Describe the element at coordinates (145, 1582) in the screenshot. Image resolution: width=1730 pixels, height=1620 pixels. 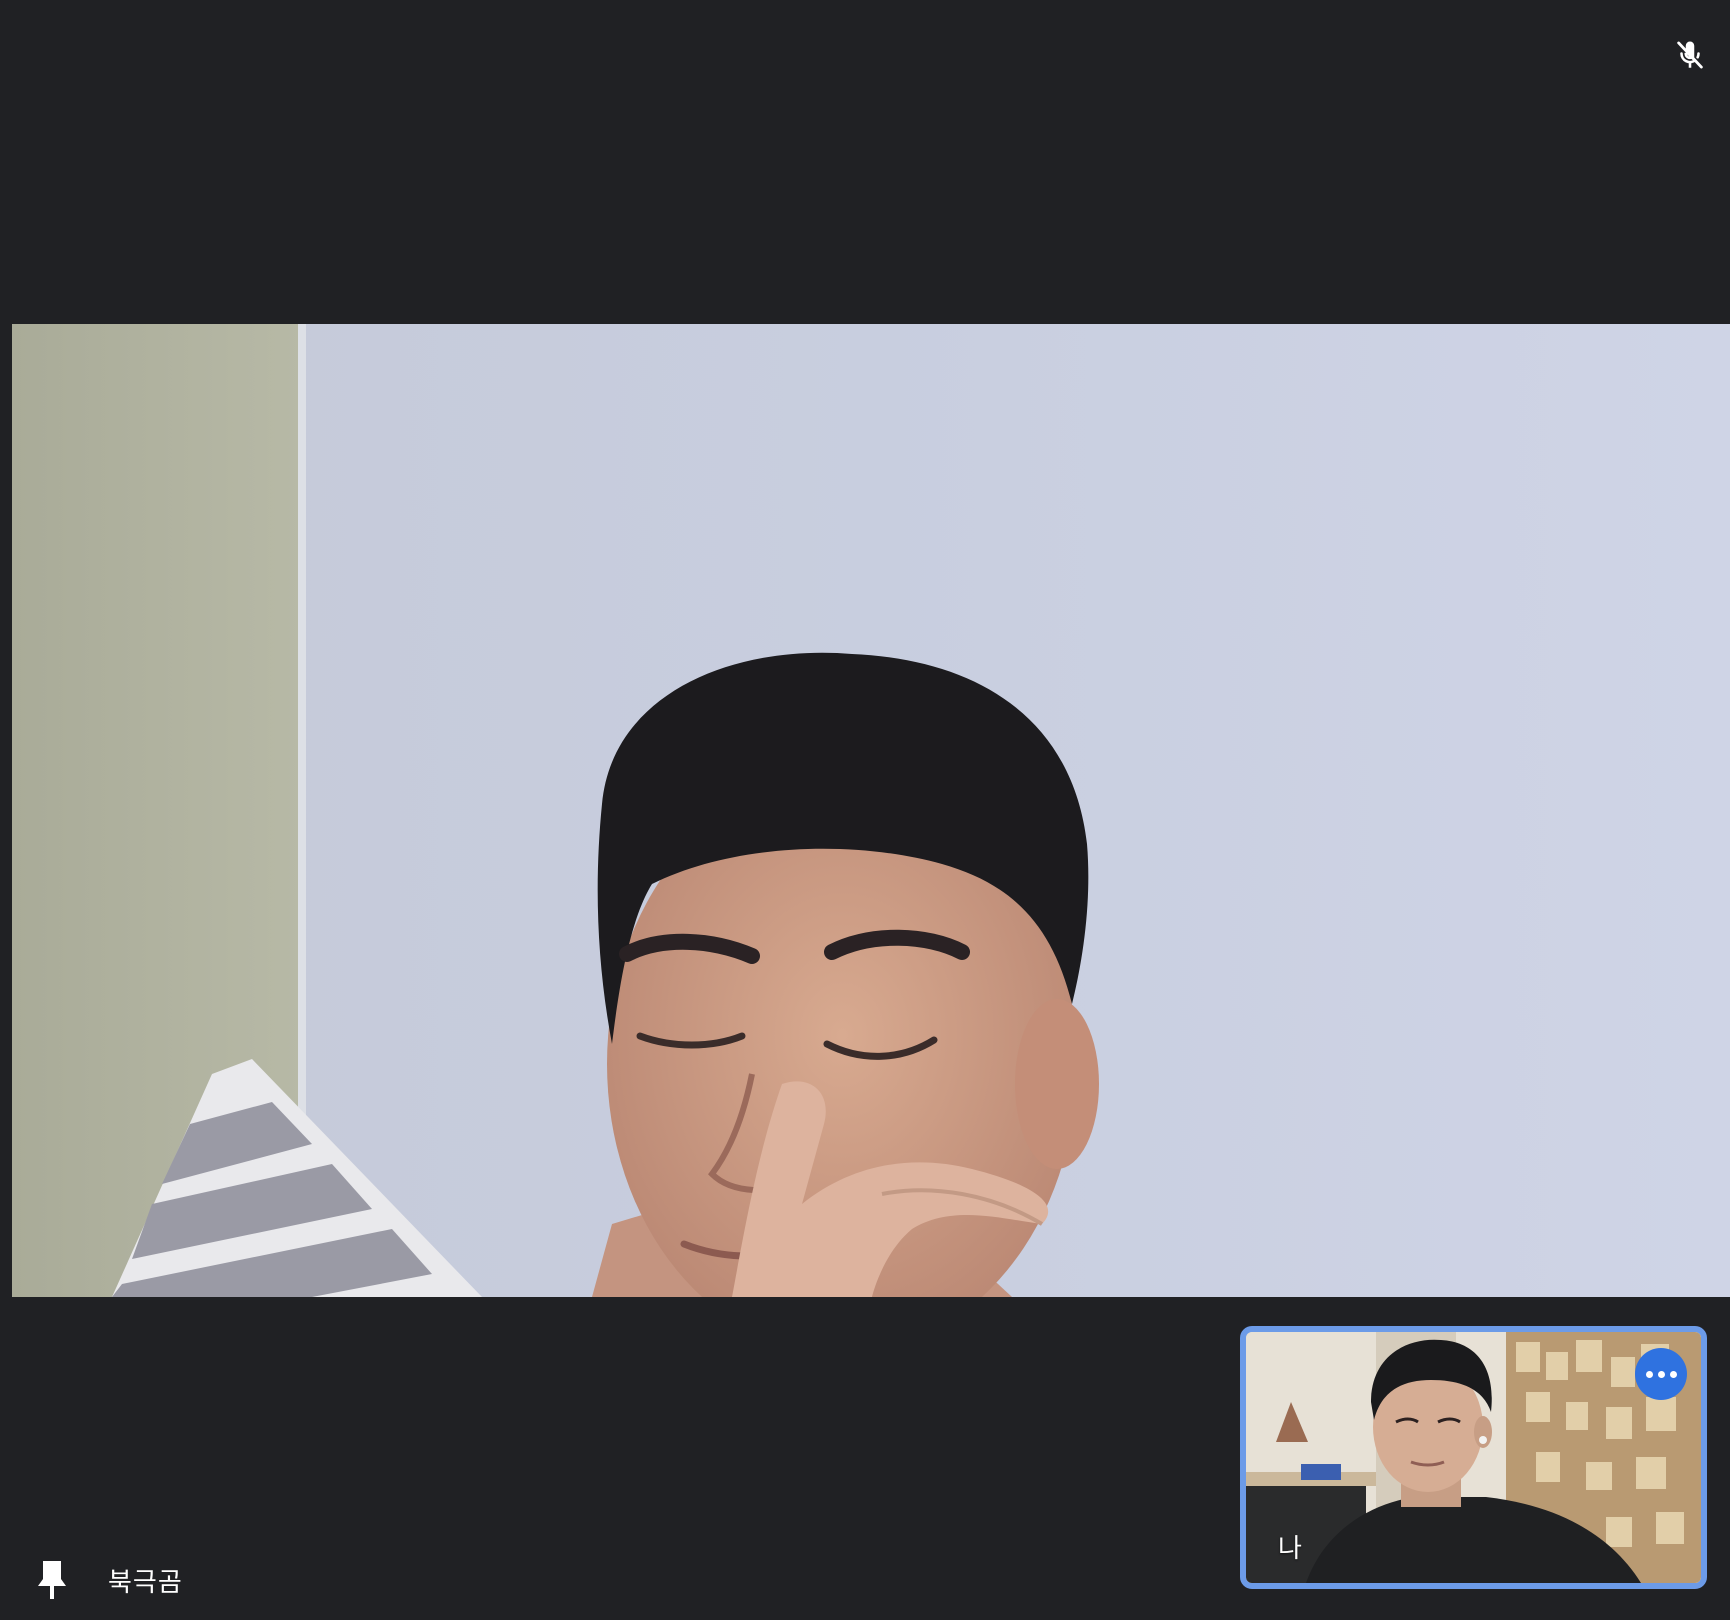
I see `participant-name: 북극곰` at that location.